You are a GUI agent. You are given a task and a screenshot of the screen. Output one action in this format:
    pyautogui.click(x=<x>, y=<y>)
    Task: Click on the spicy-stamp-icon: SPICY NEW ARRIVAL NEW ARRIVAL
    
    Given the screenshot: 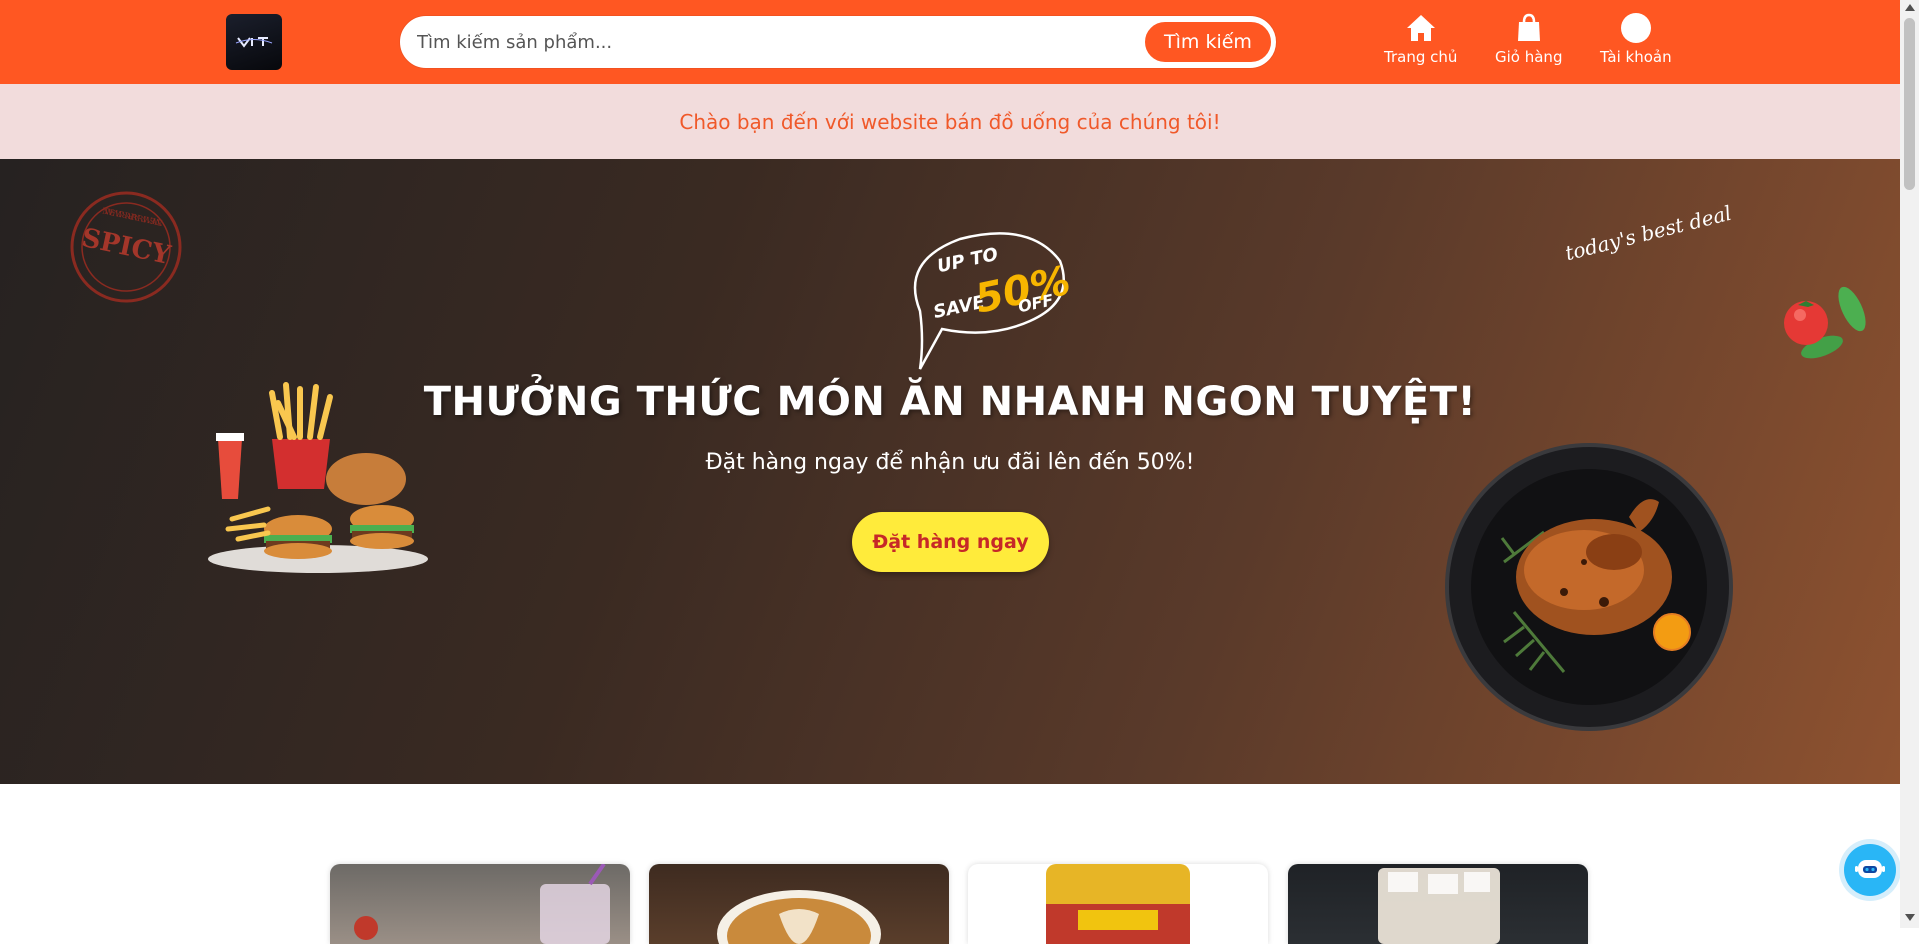 What is the action you would take?
    pyautogui.click(x=126, y=247)
    